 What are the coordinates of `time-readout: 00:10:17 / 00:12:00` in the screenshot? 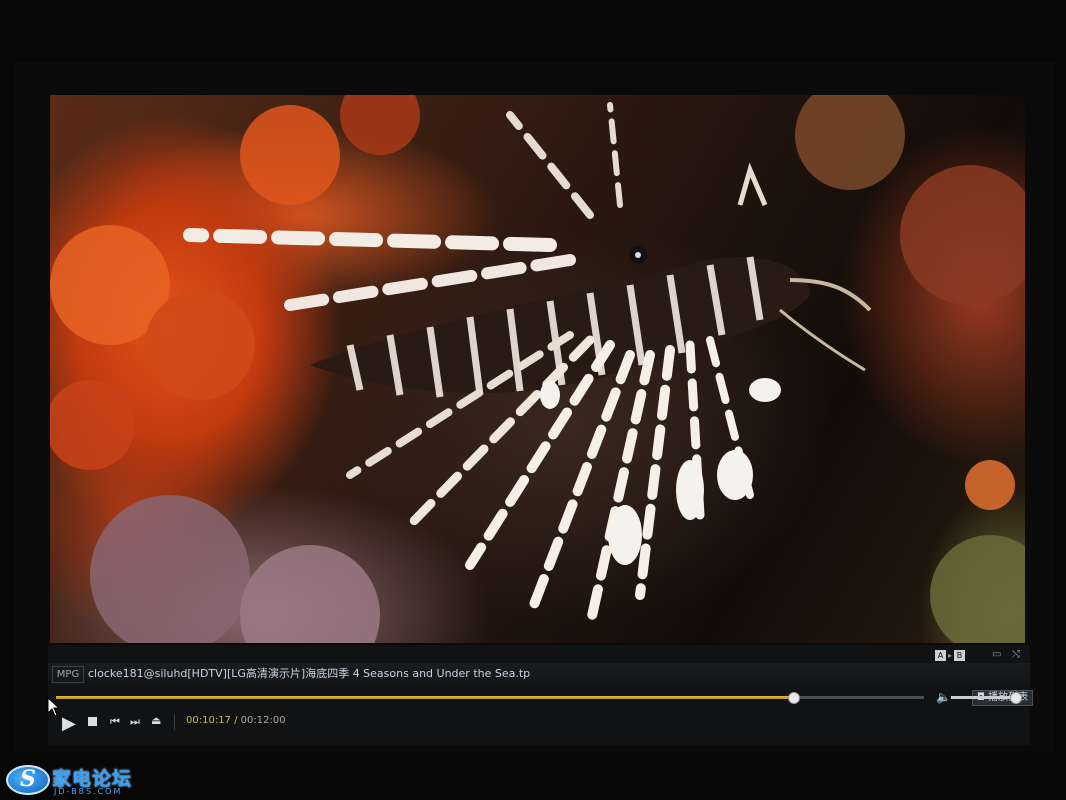 It's located at (236, 720).